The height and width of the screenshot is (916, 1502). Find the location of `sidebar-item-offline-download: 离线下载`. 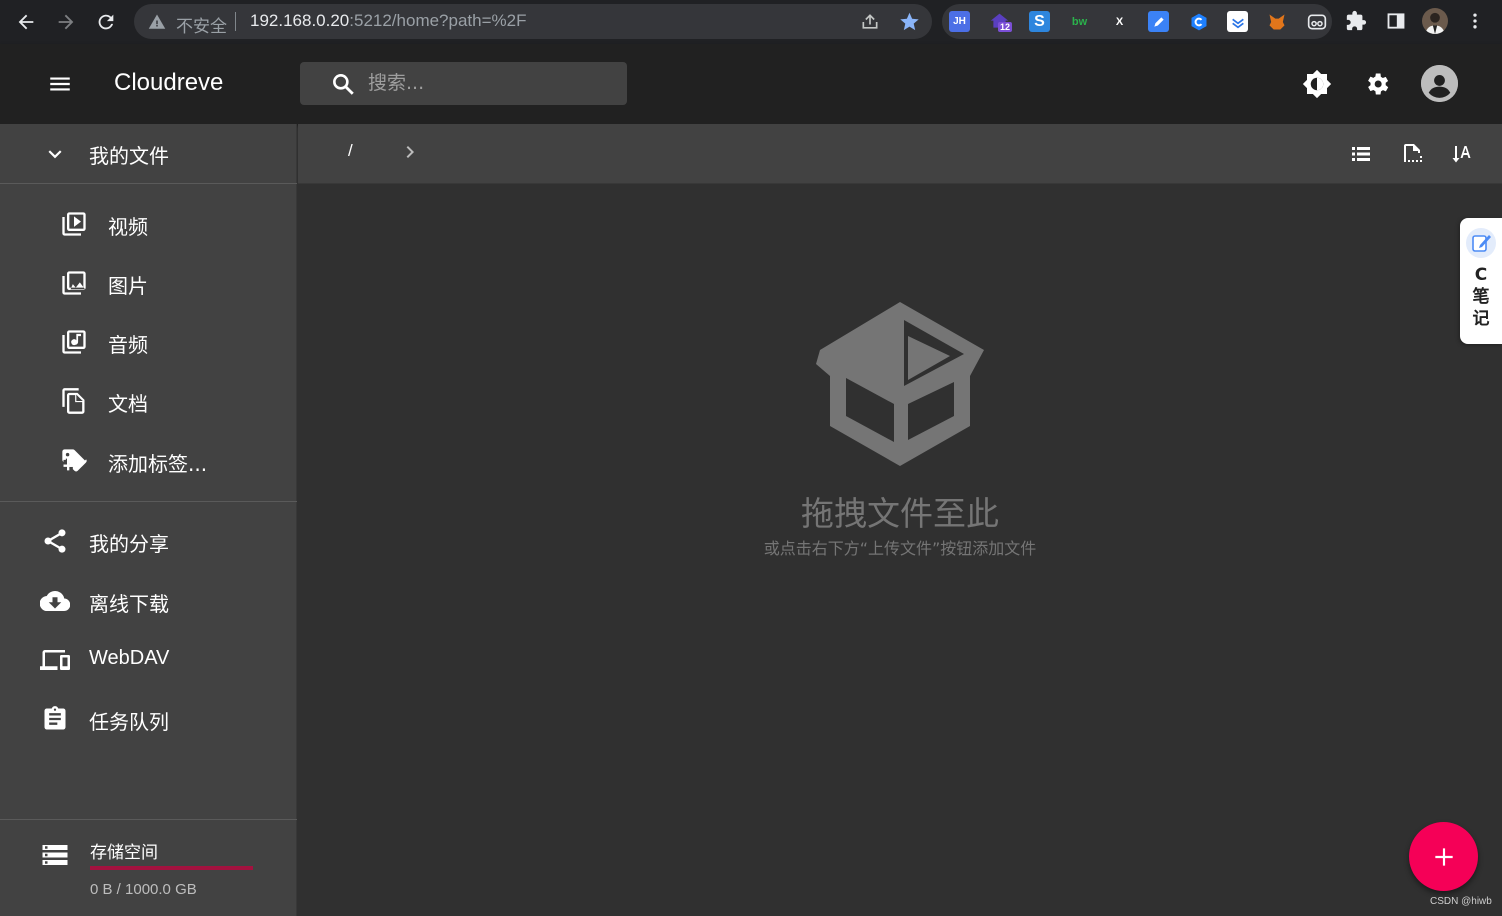

sidebar-item-offline-download: 离线下载 is located at coordinates (148, 601).